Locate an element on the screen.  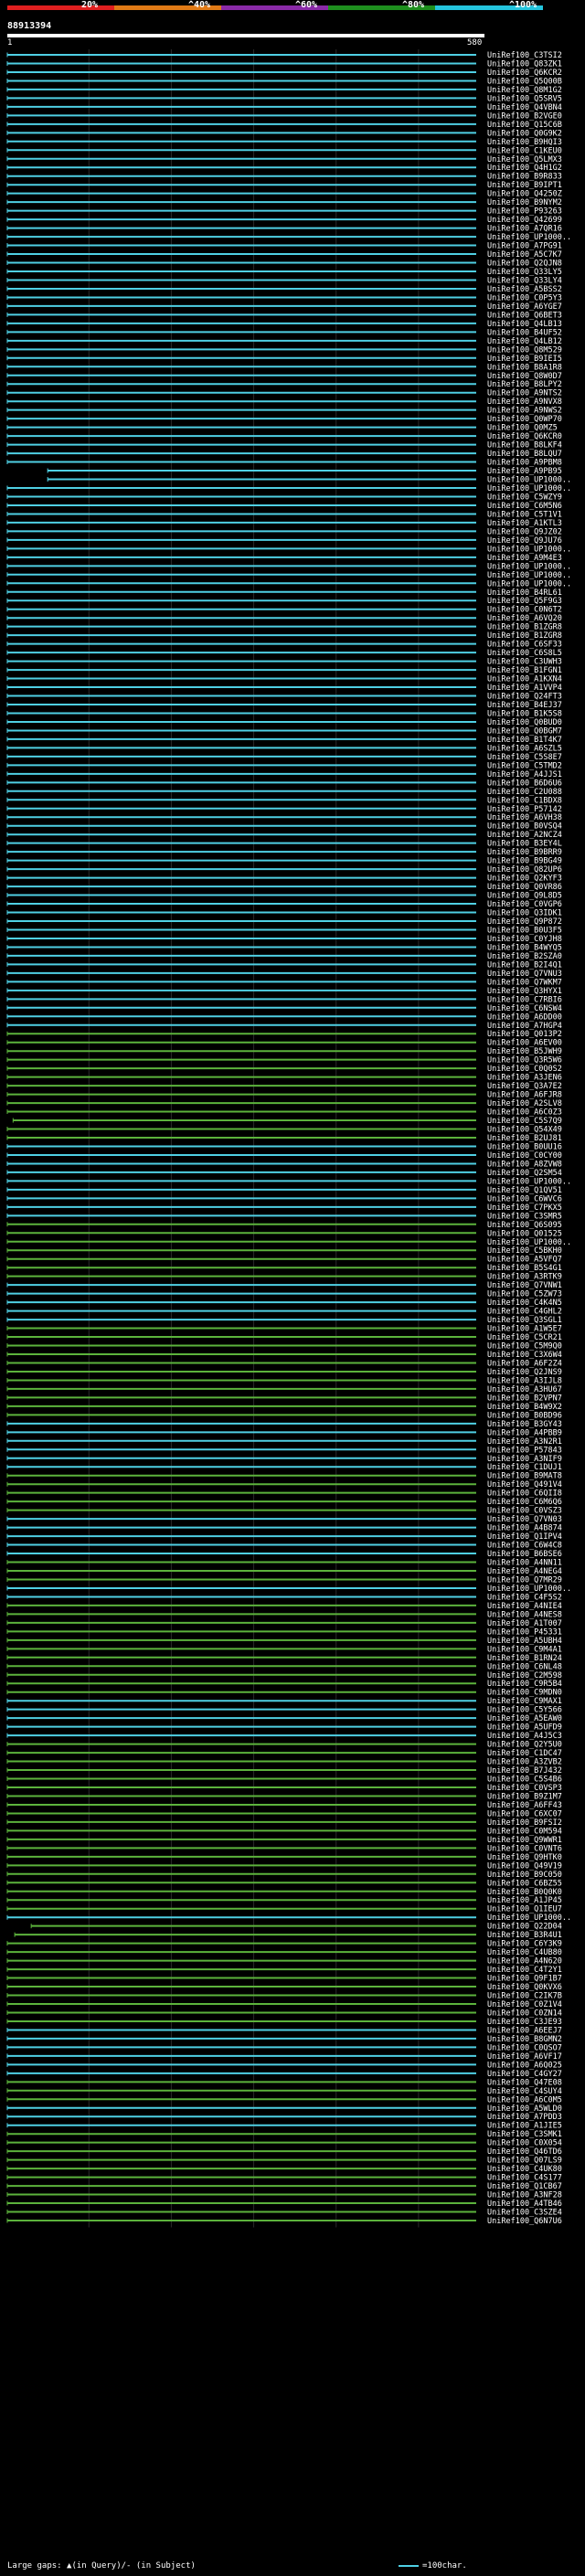
hit-label: UniRef100_Q6N7U6 is located at coordinates (524, 2221).